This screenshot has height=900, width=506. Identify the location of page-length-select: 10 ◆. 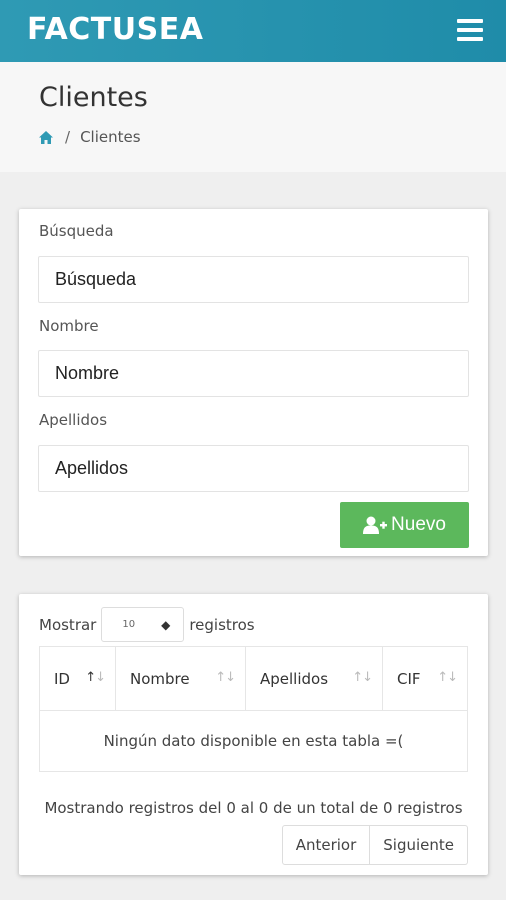
(143, 624).